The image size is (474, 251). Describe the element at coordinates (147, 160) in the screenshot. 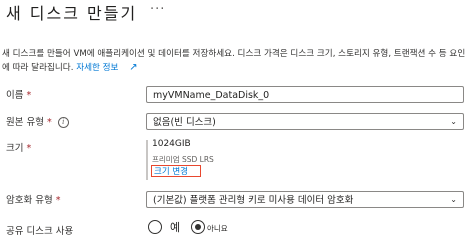

I see `size-divider` at that location.